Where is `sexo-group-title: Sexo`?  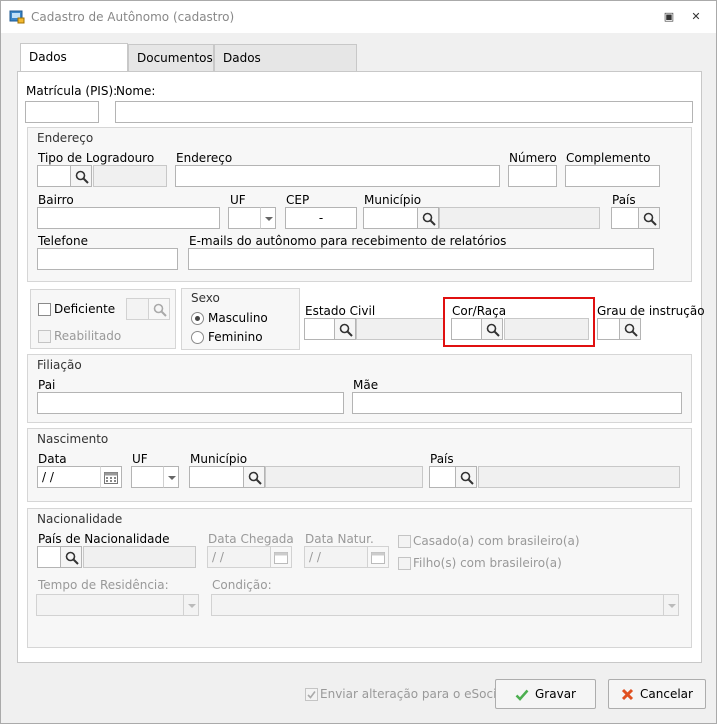
sexo-group-title: Sexo is located at coordinates (205, 298).